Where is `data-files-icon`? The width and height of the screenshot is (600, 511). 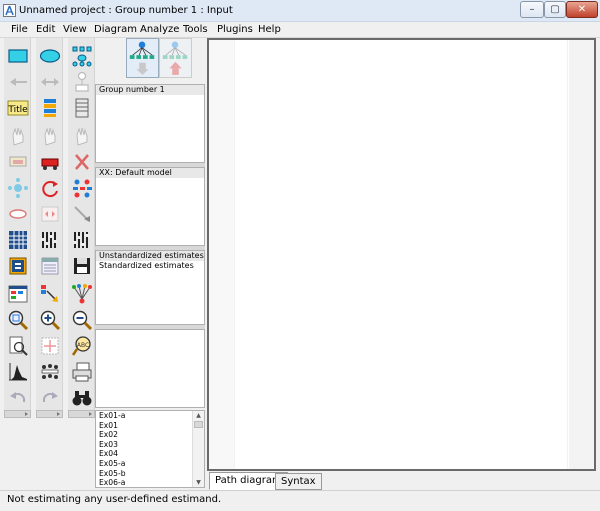
data-files-icon is located at coordinates (18, 240).